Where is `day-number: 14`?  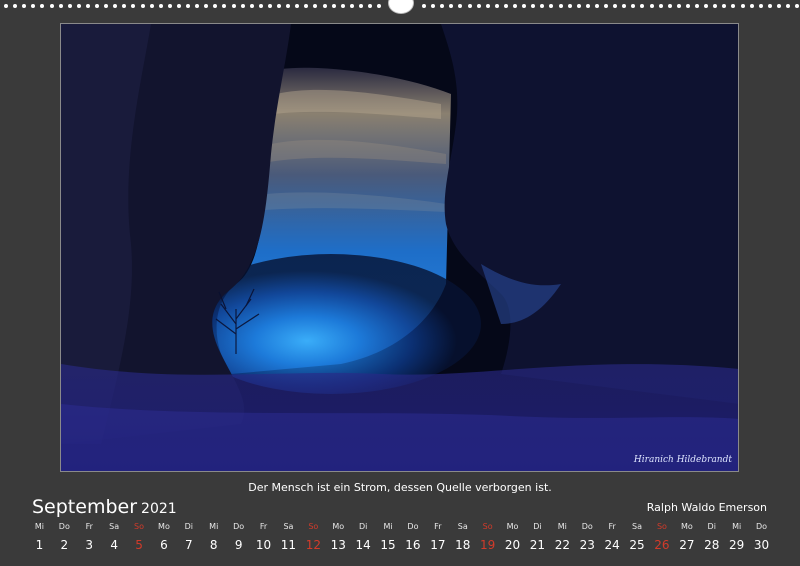
day-number: 14 is located at coordinates (363, 545).